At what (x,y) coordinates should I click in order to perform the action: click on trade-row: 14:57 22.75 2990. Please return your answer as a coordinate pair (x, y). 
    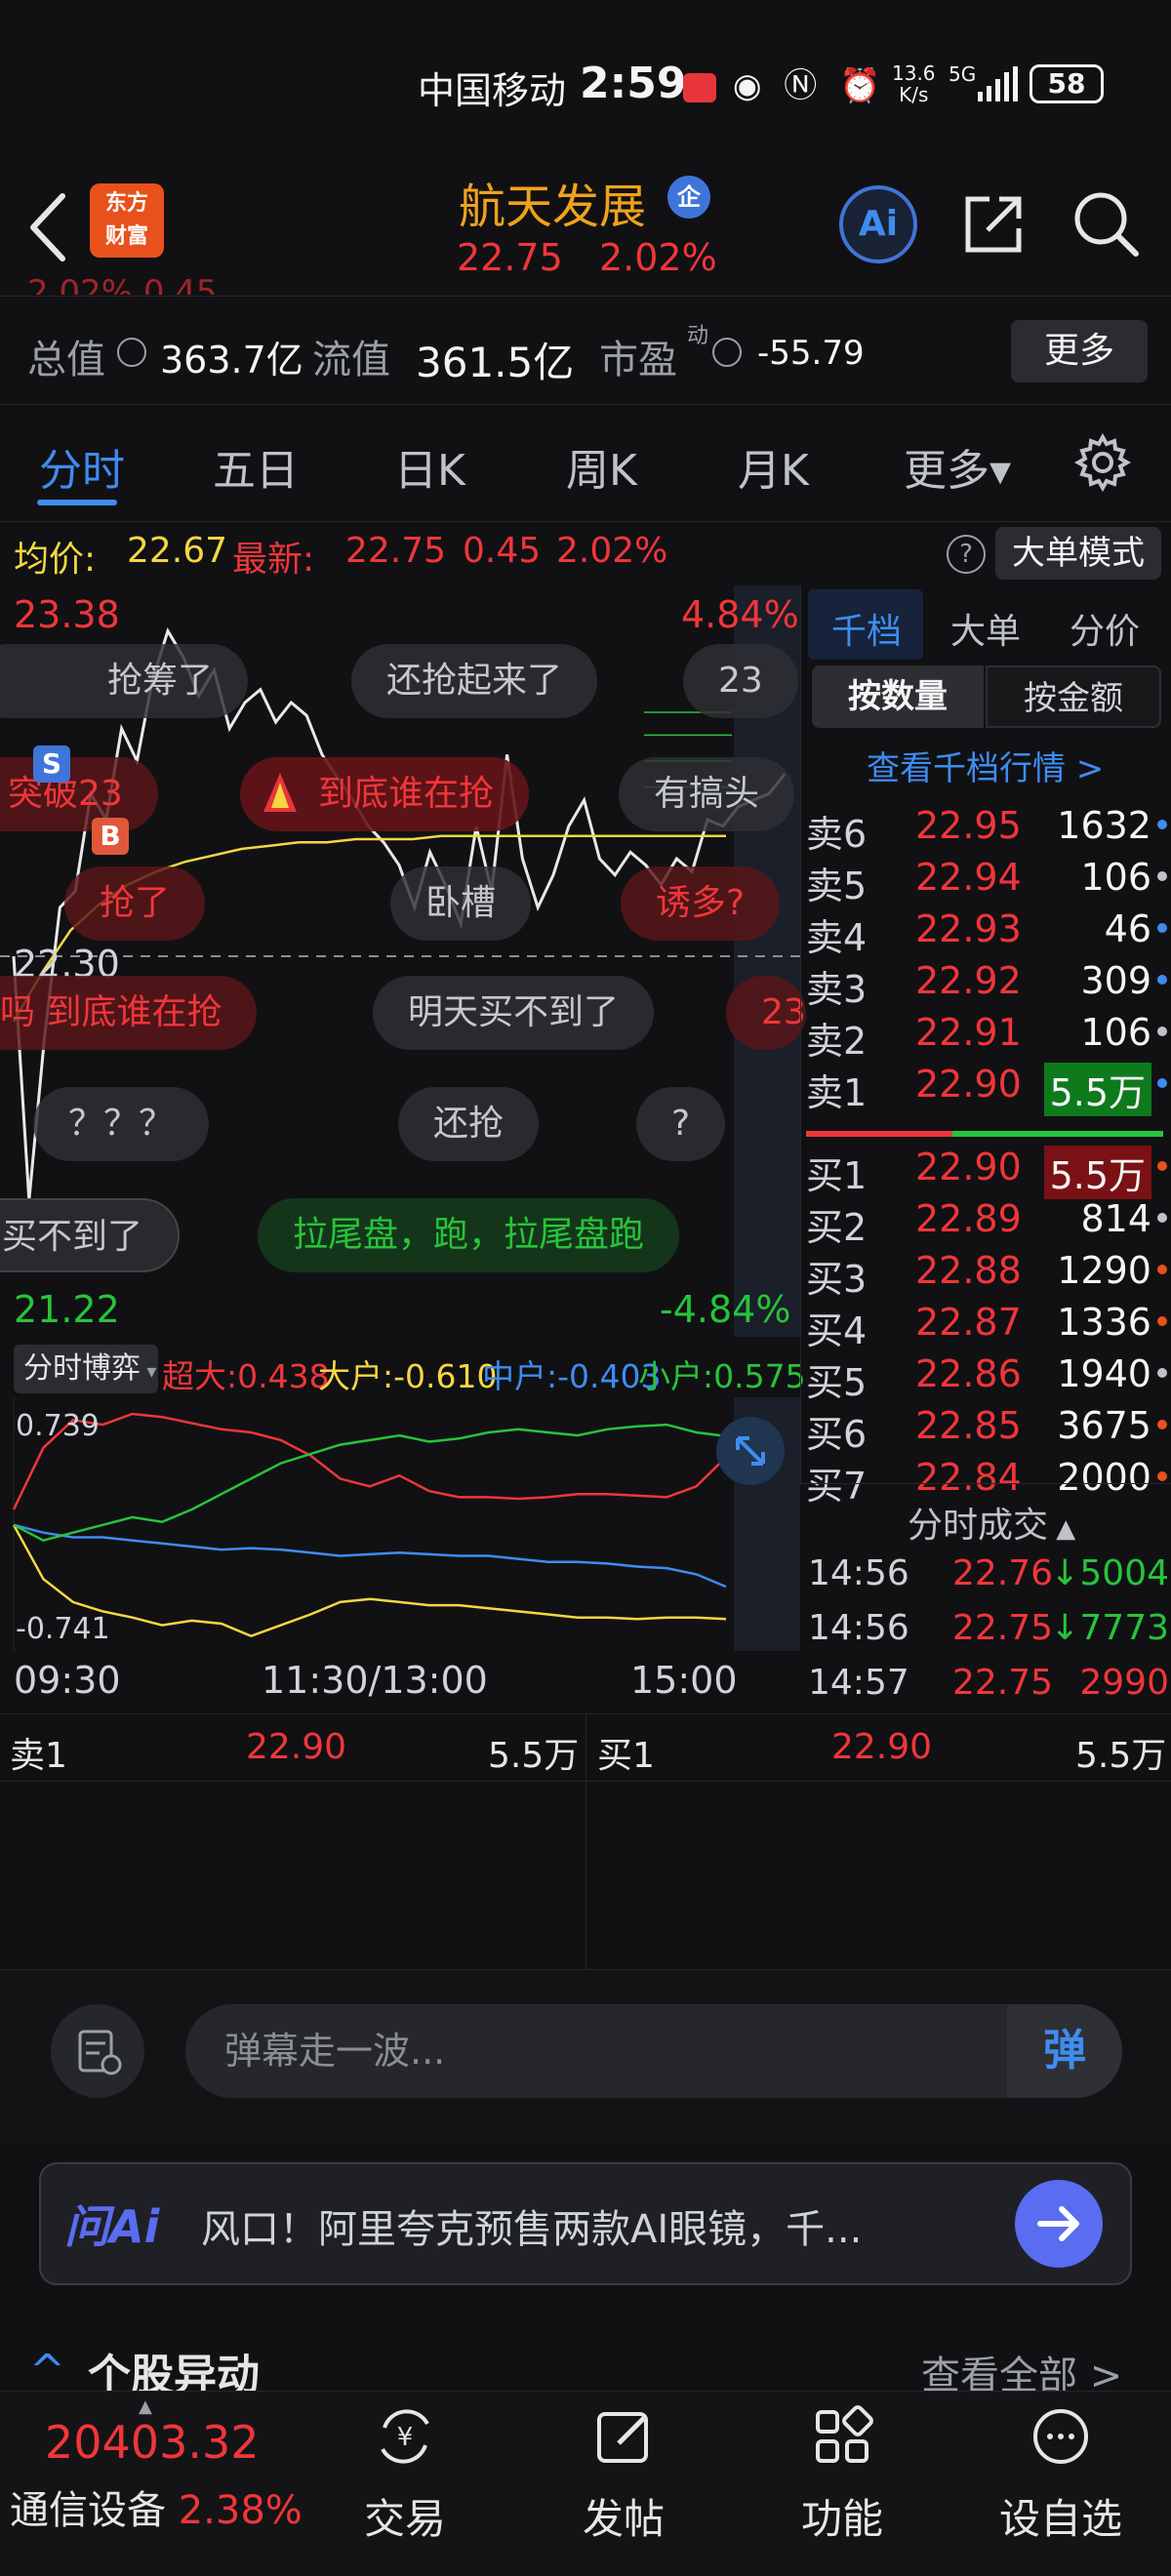
    Looking at the image, I should click on (988, 1690).